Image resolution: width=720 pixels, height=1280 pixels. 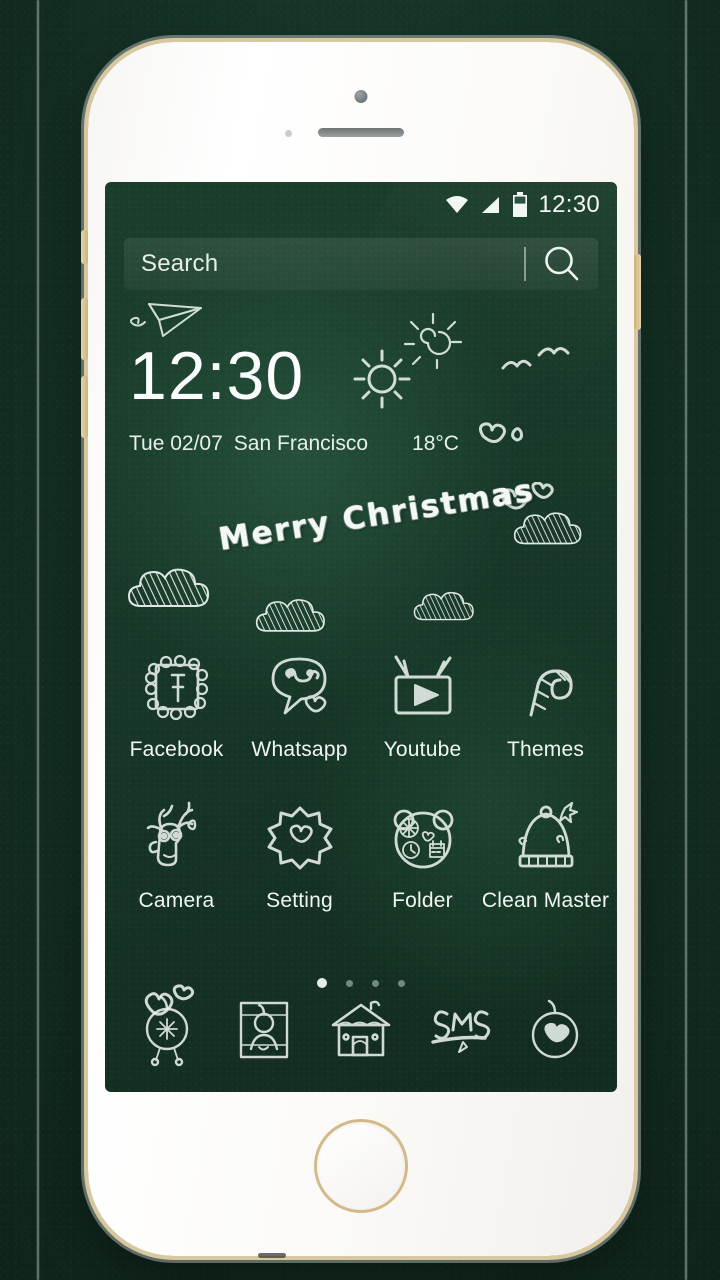 I want to click on phone-ornament-icon, so click(x=167, y=1031).